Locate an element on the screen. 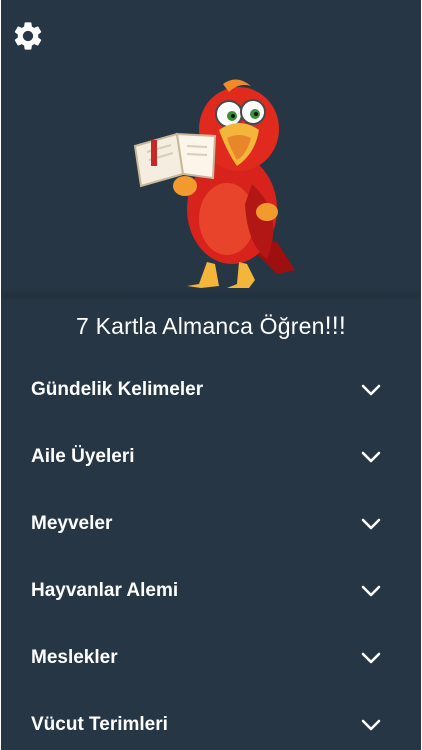  menu-item-label: Hayvanlar Alemi is located at coordinates (105, 590).